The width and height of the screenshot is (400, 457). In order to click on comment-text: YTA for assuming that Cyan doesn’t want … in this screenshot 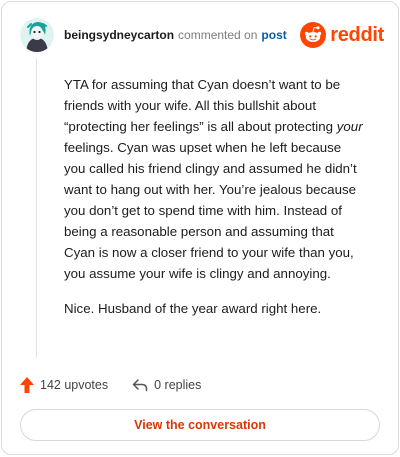, I will do `click(202, 105)`.